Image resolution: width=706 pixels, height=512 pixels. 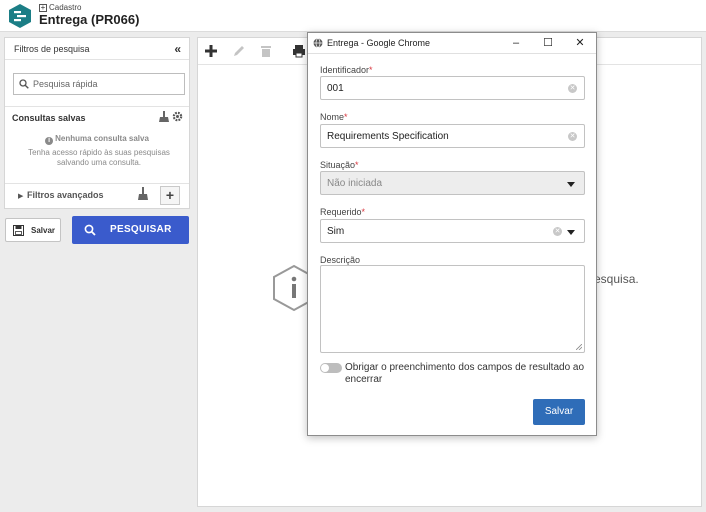 I want to click on dialog-save-button: Salvar, so click(x=559, y=412).